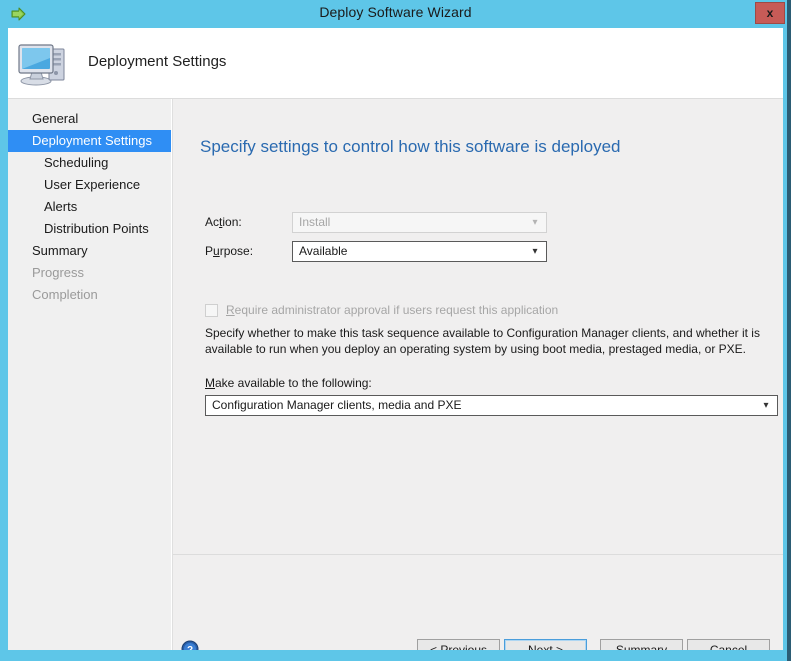 Image resolution: width=791 pixels, height=661 pixels. What do you see at coordinates (89, 229) in the screenshot?
I see `sidebar-item-distribution-points: Distribution Points` at bounding box center [89, 229].